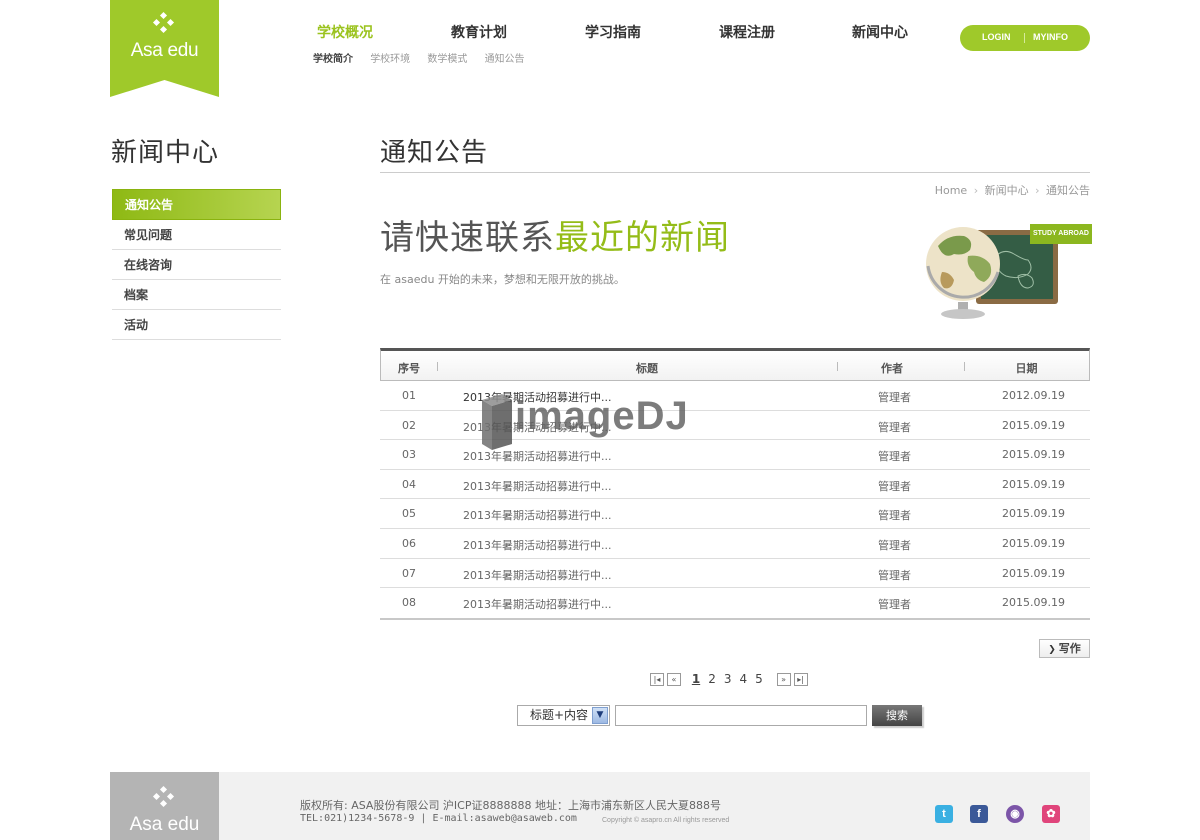 This screenshot has height=840, width=1200. Describe the element at coordinates (735, 618) in the screenshot. I see `table-bottom-rule` at that location.